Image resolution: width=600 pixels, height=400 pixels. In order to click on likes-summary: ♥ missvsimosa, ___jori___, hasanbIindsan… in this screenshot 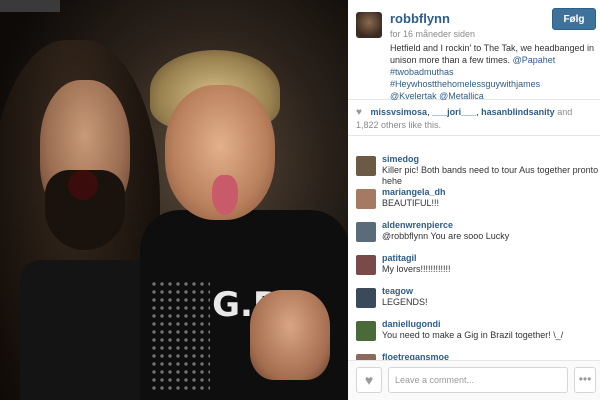, I will do `click(474, 118)`.